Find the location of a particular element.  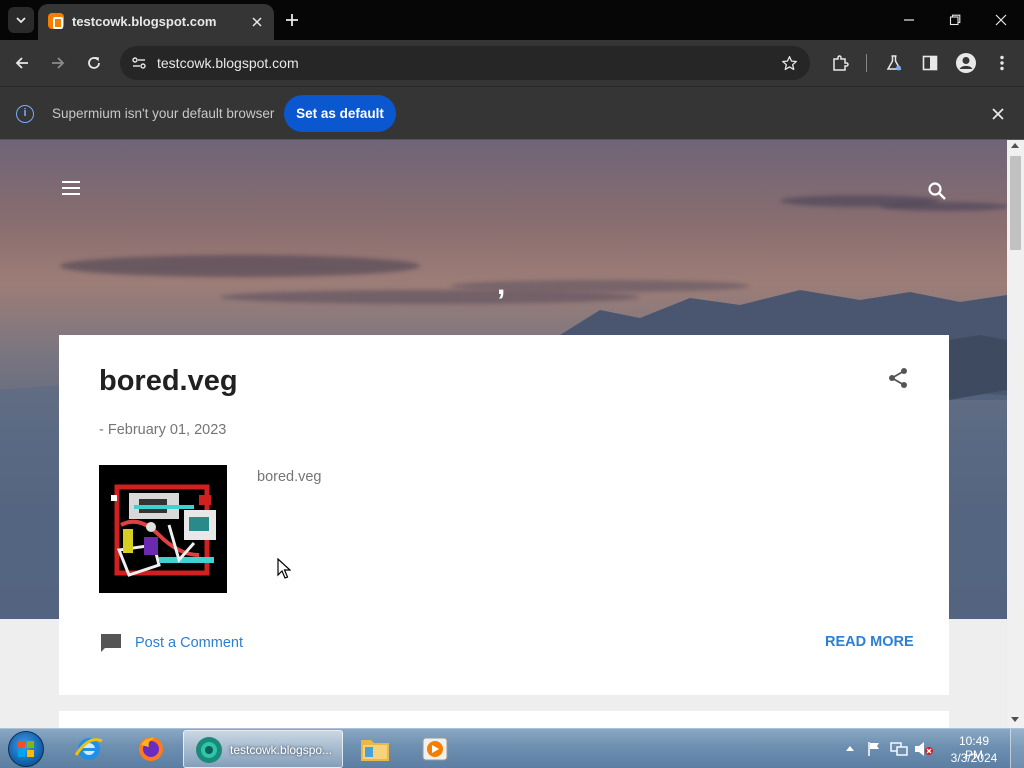

star-icon is located at coordinates (789, 62).